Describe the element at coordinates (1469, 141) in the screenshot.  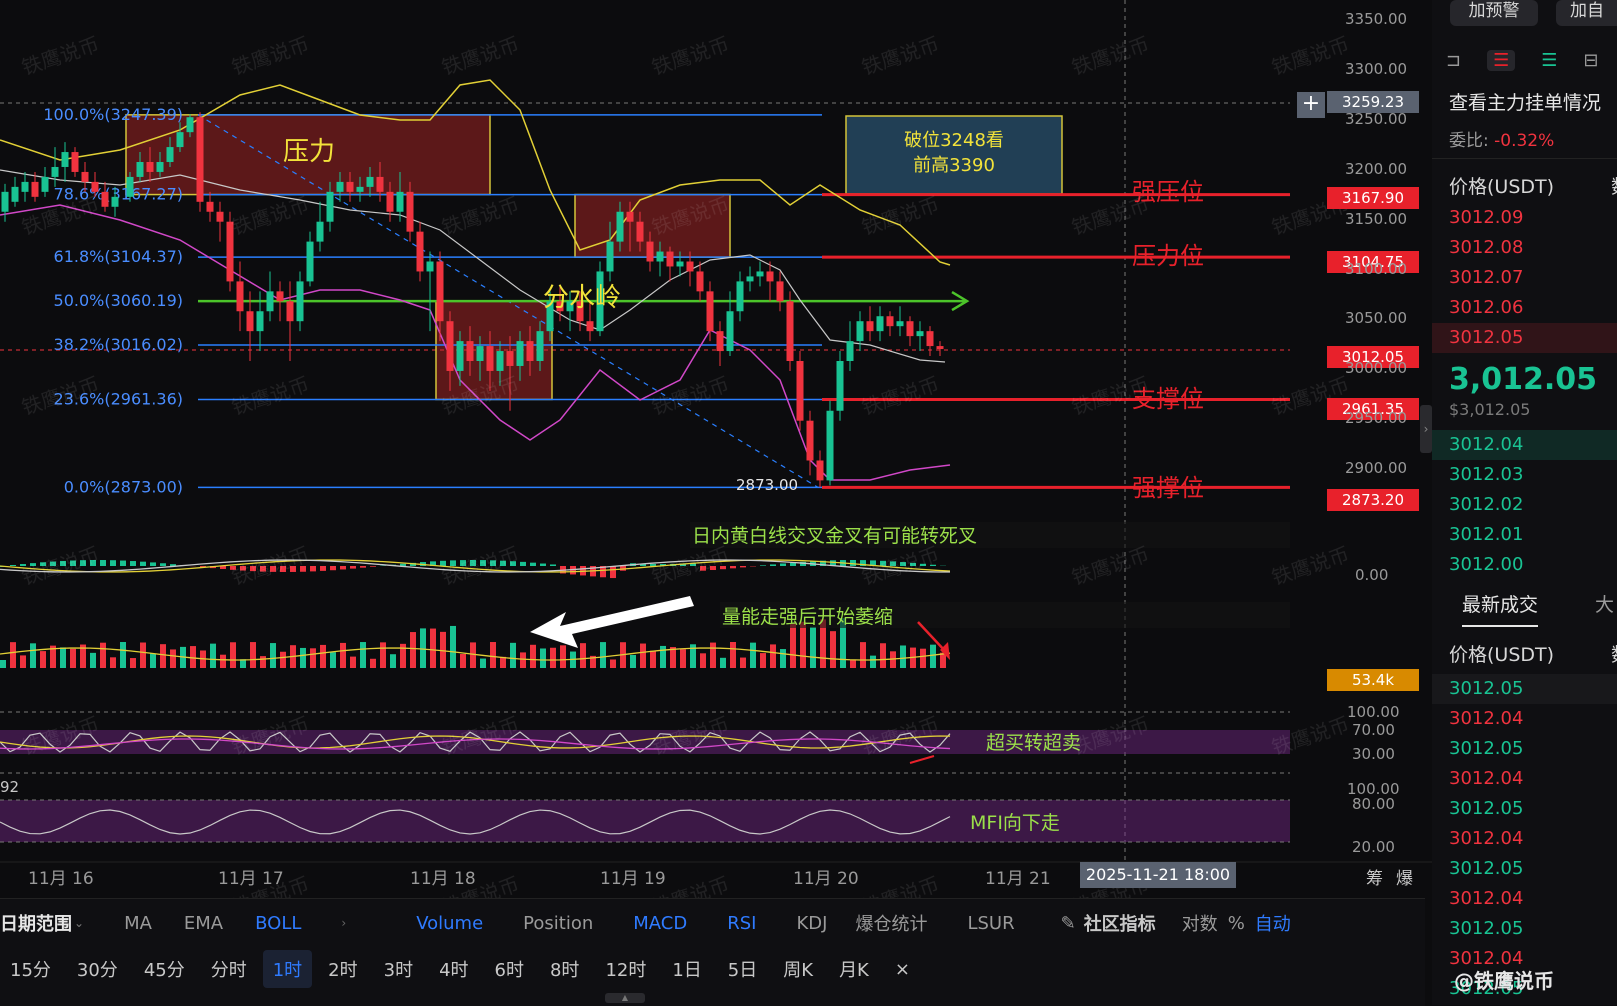
I see `ratio-label: 委比:` at that location.